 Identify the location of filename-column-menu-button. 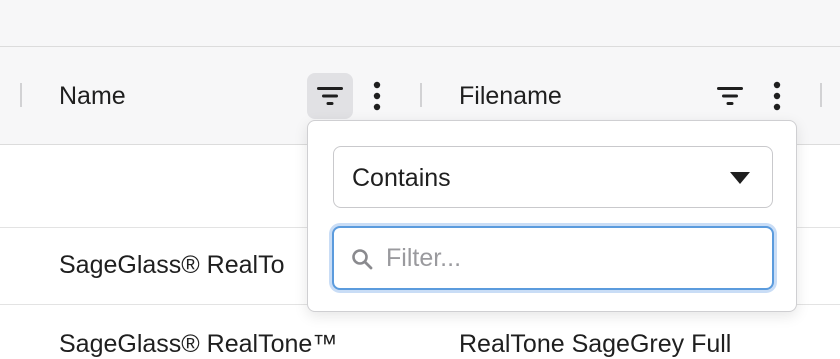
(777, 96).